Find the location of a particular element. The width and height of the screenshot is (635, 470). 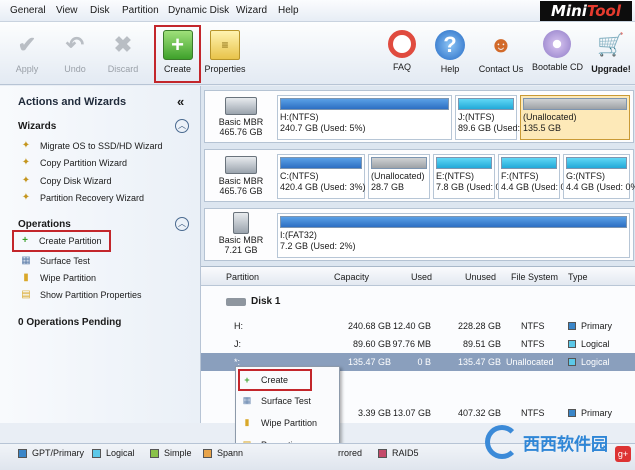

help-button: ? Help is located at coordinates (450, 54).